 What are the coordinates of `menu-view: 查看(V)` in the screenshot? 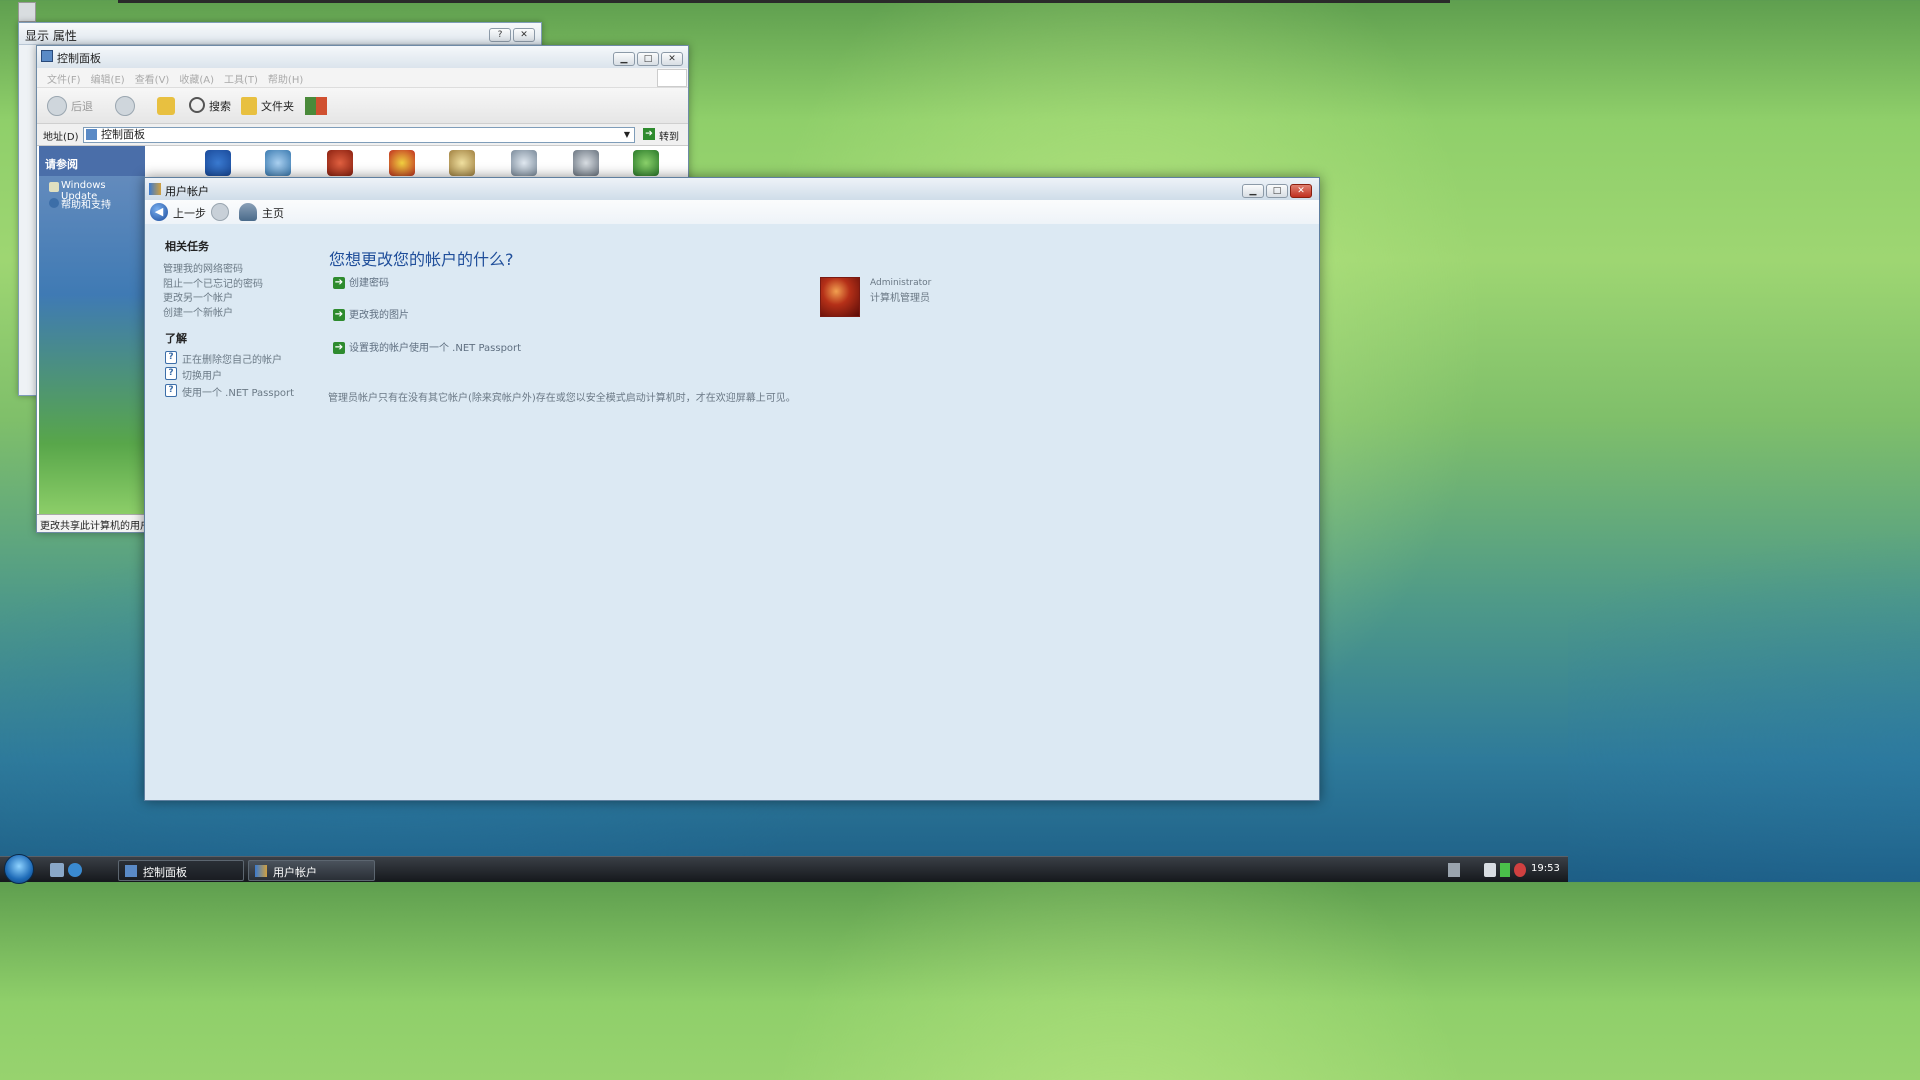 It's located at (152, 78).